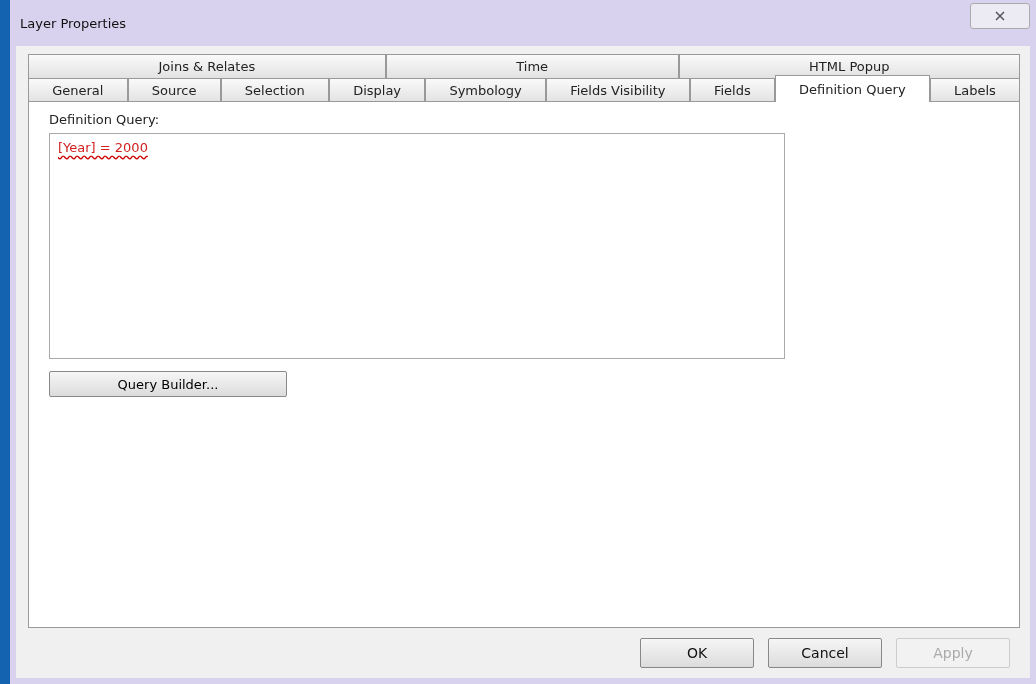 The image size is (1036, 684). Describe the element at coordinates (274, 90) in the screenshot. I see `tab: Selection` at that location.